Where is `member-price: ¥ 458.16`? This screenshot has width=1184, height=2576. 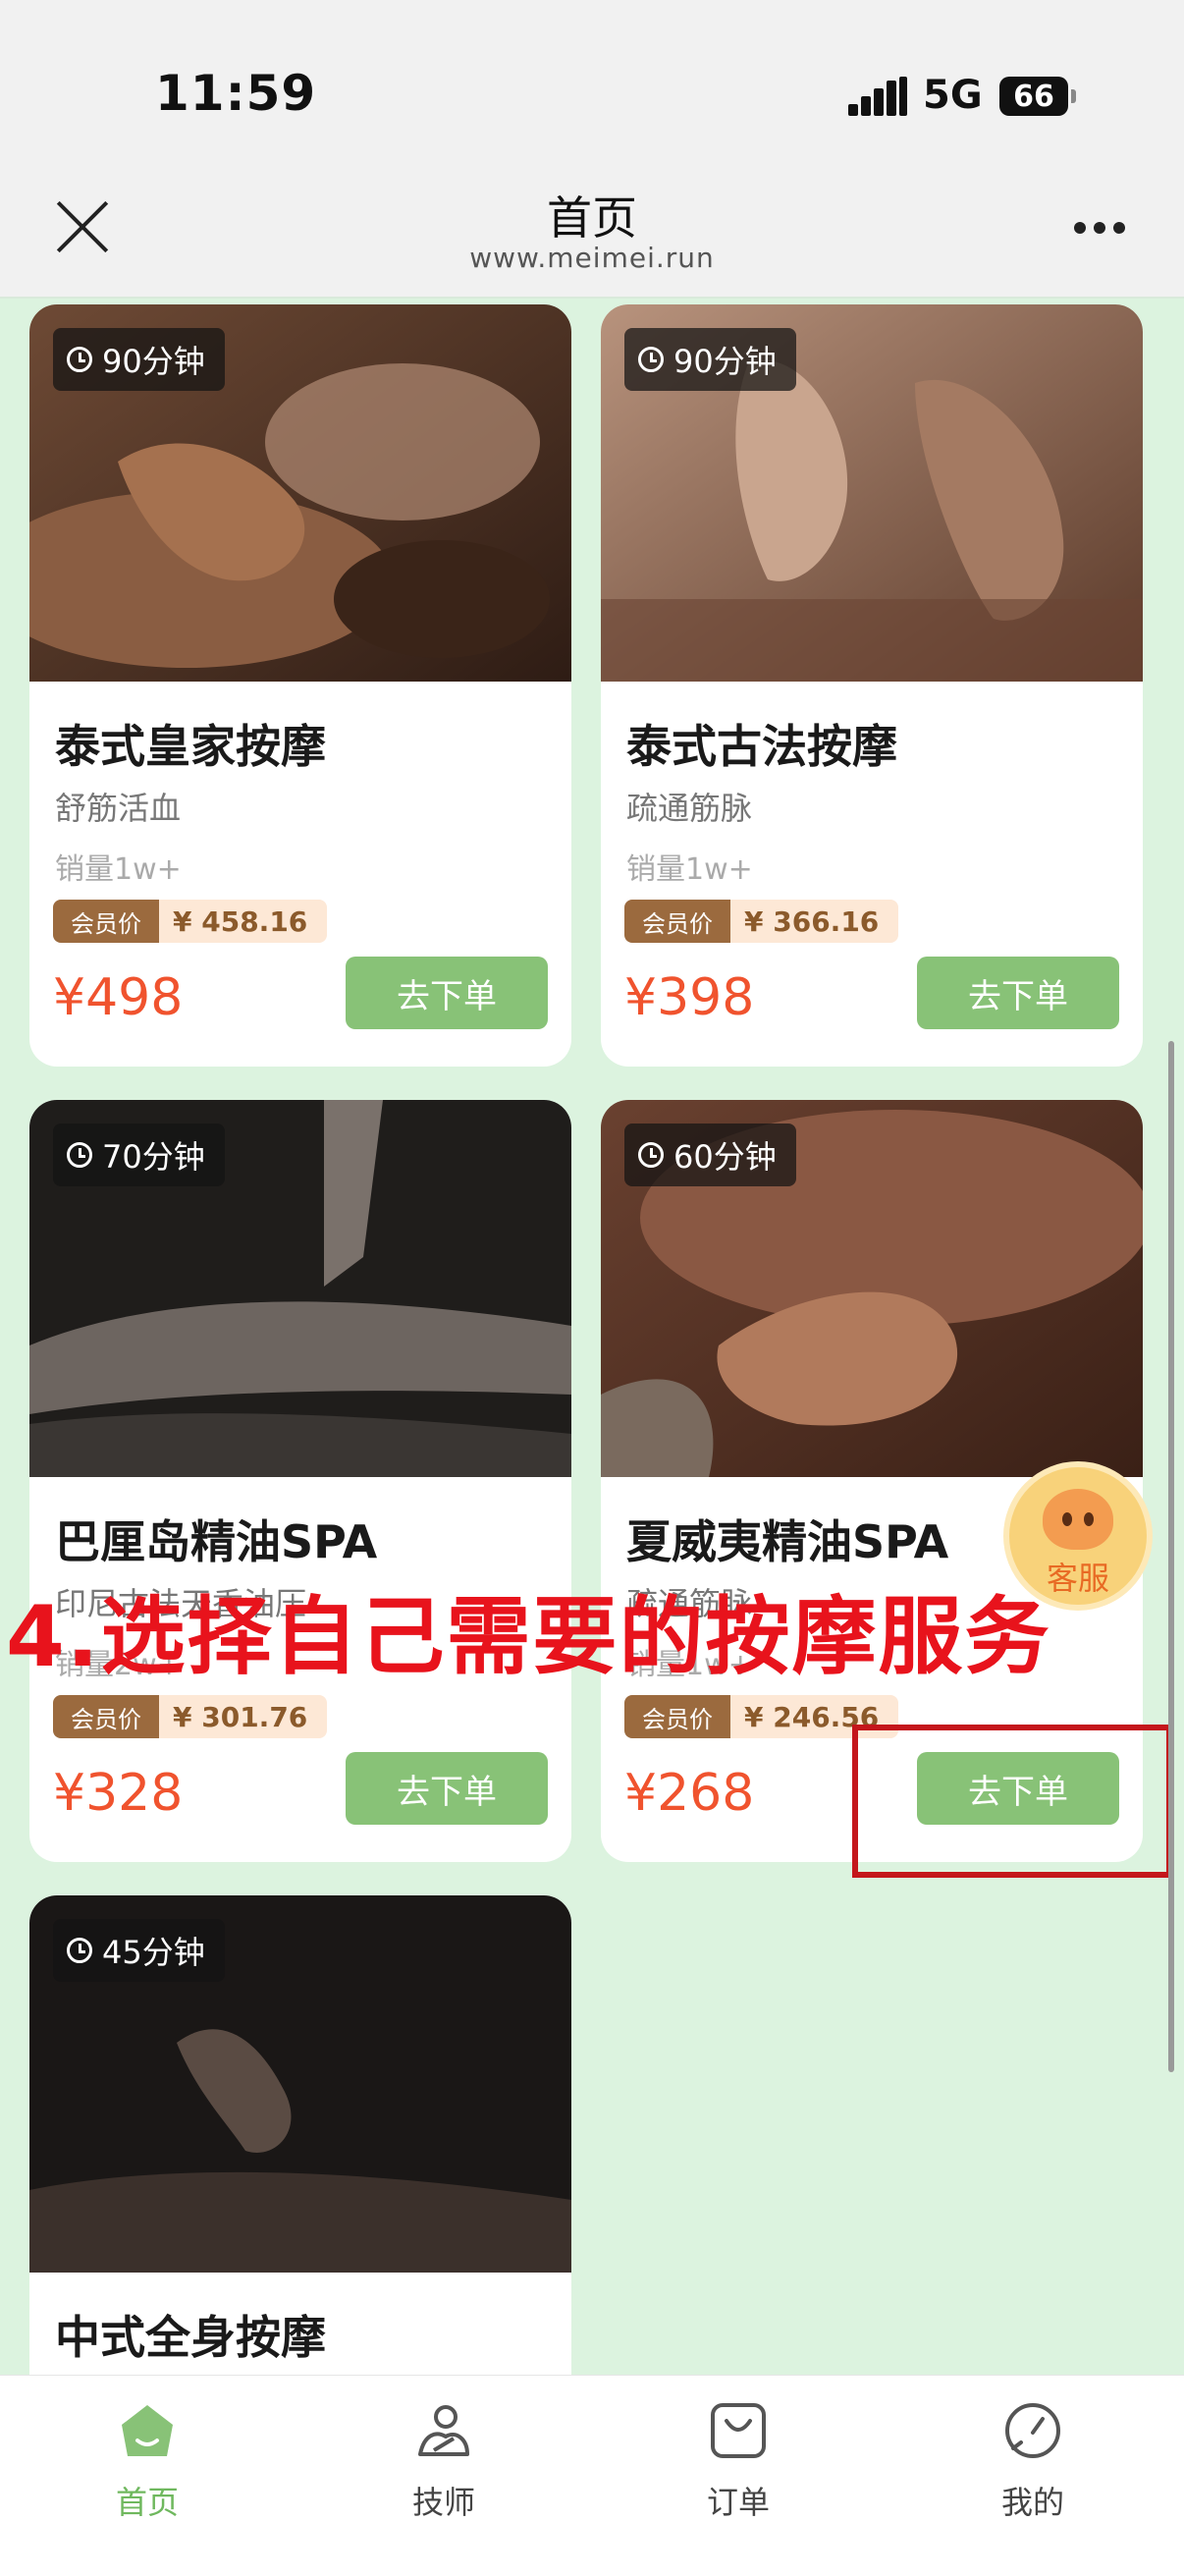 member-price: ¥ 458.16 is located at coordinates (243, 922).